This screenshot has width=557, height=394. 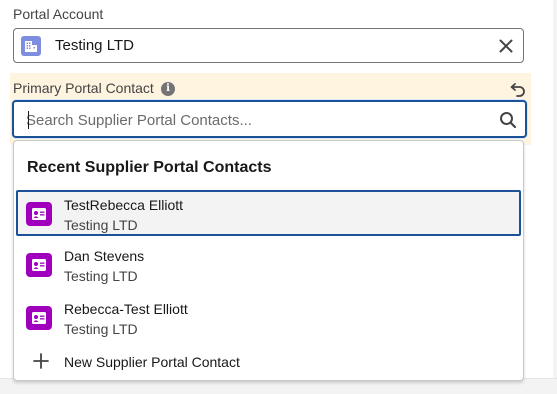 What do you see at coordinates (518, 89) in the screenshot?
I see `undo-icon` at bounding box center [518, 89].